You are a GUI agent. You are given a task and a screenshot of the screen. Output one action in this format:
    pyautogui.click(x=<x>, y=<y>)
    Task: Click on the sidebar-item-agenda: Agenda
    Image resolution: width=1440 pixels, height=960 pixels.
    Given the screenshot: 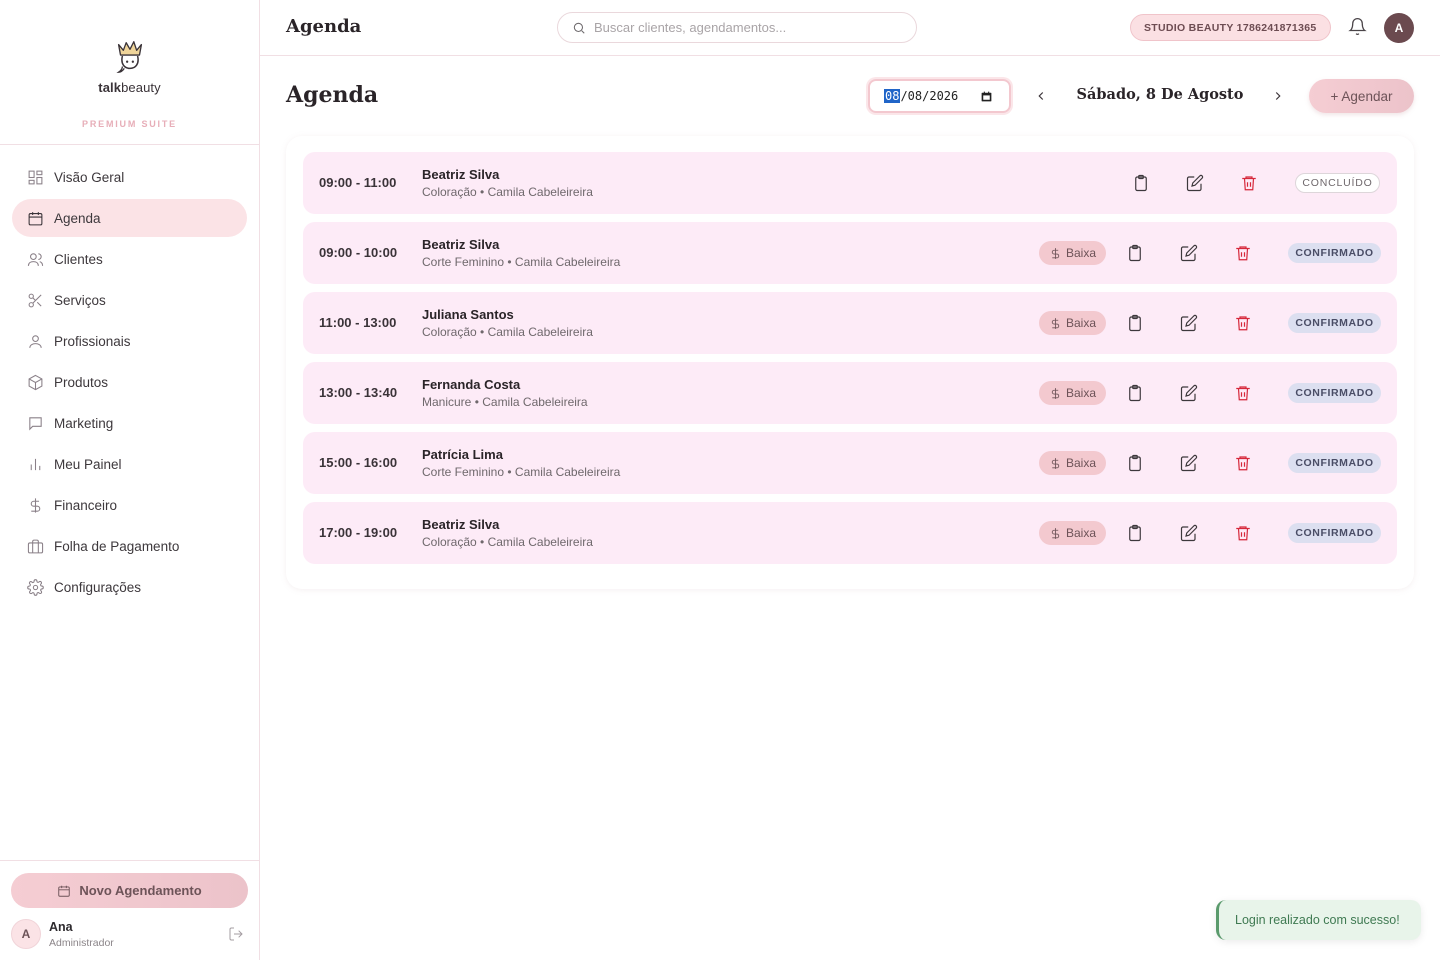 What is the action you would take?
    pyautogui.click(x=129, y=218)
    